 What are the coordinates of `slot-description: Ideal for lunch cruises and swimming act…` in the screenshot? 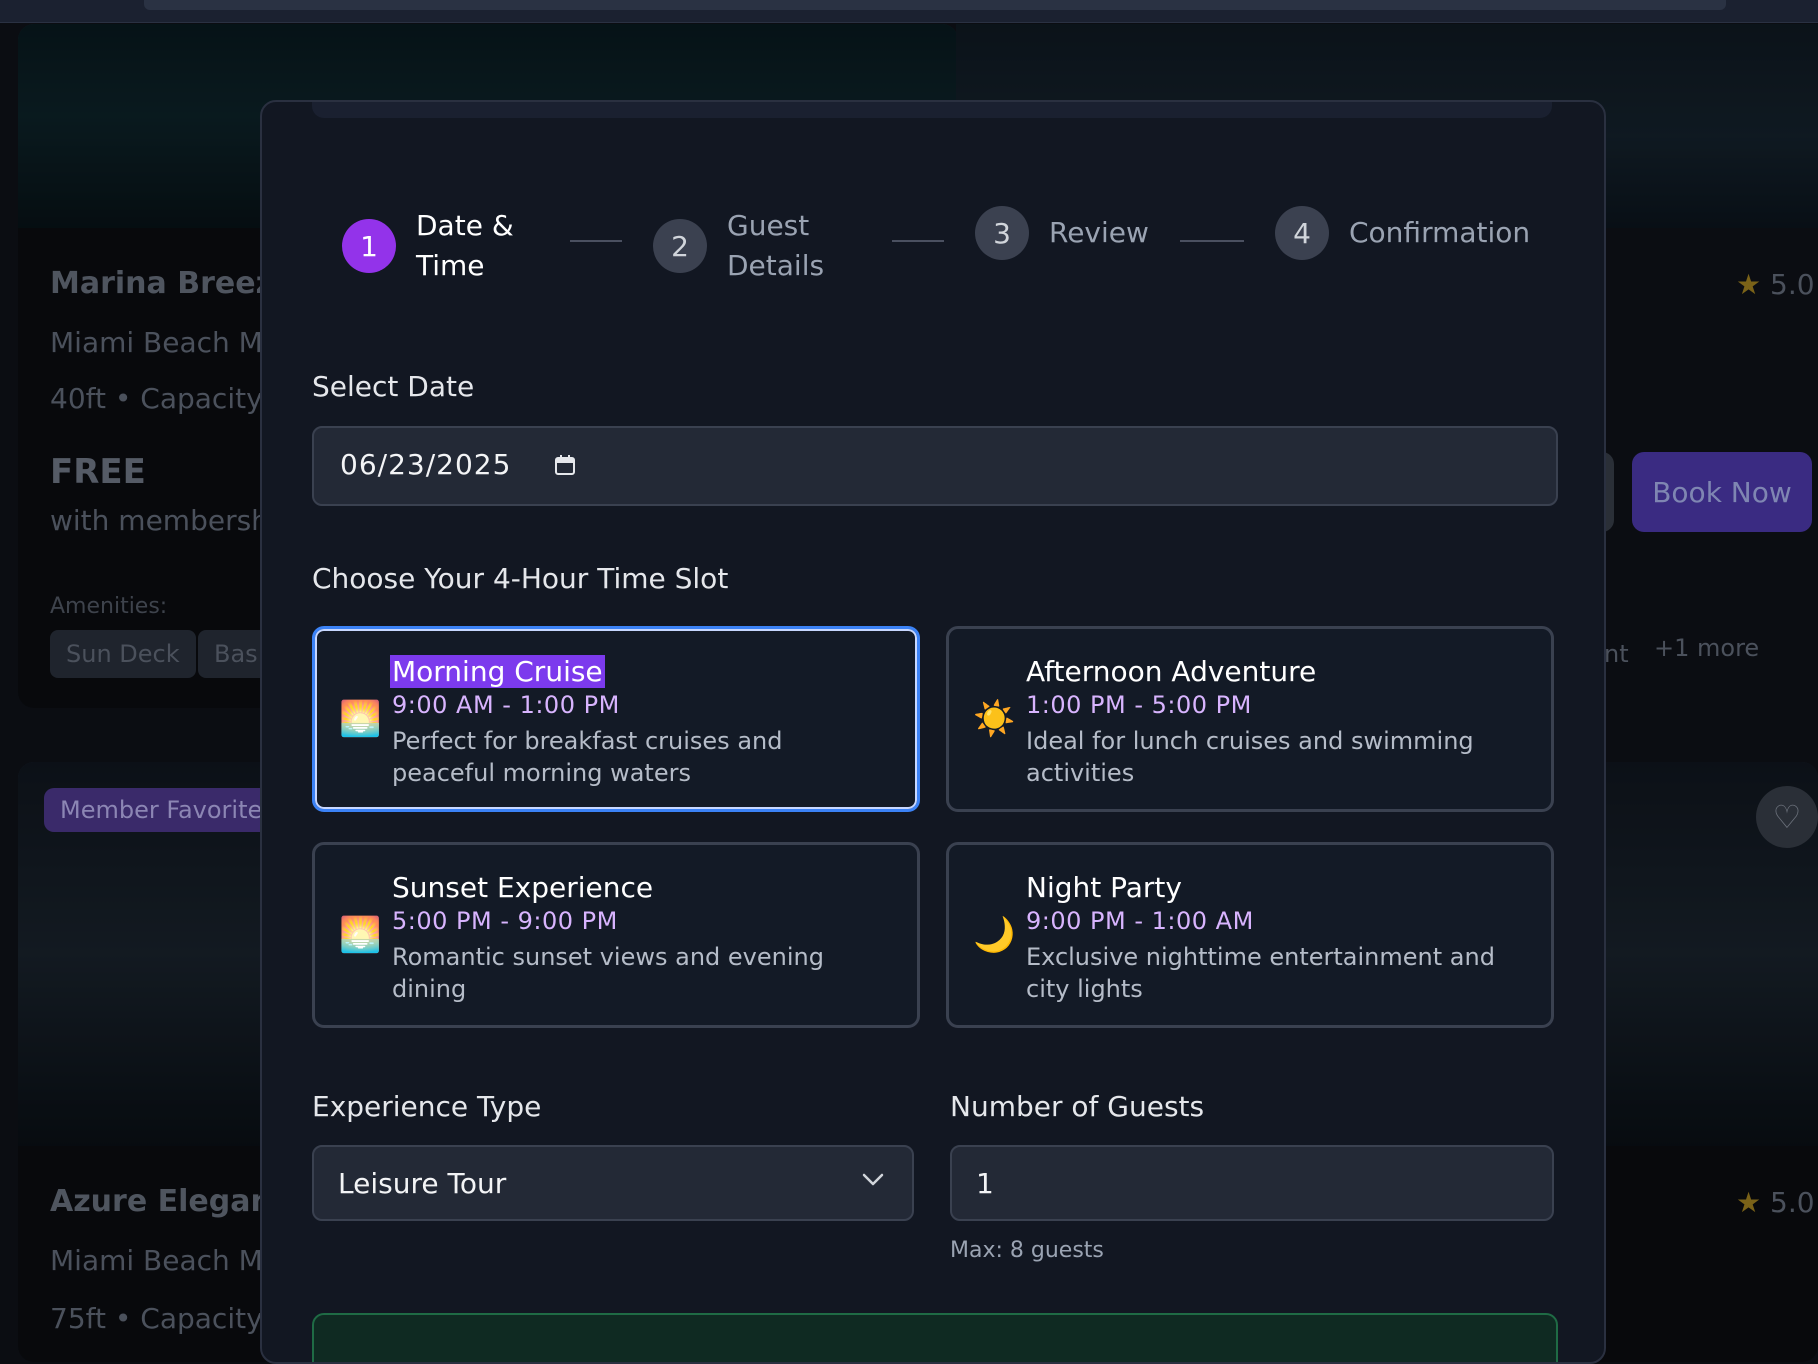 It's located at (1250, 757).